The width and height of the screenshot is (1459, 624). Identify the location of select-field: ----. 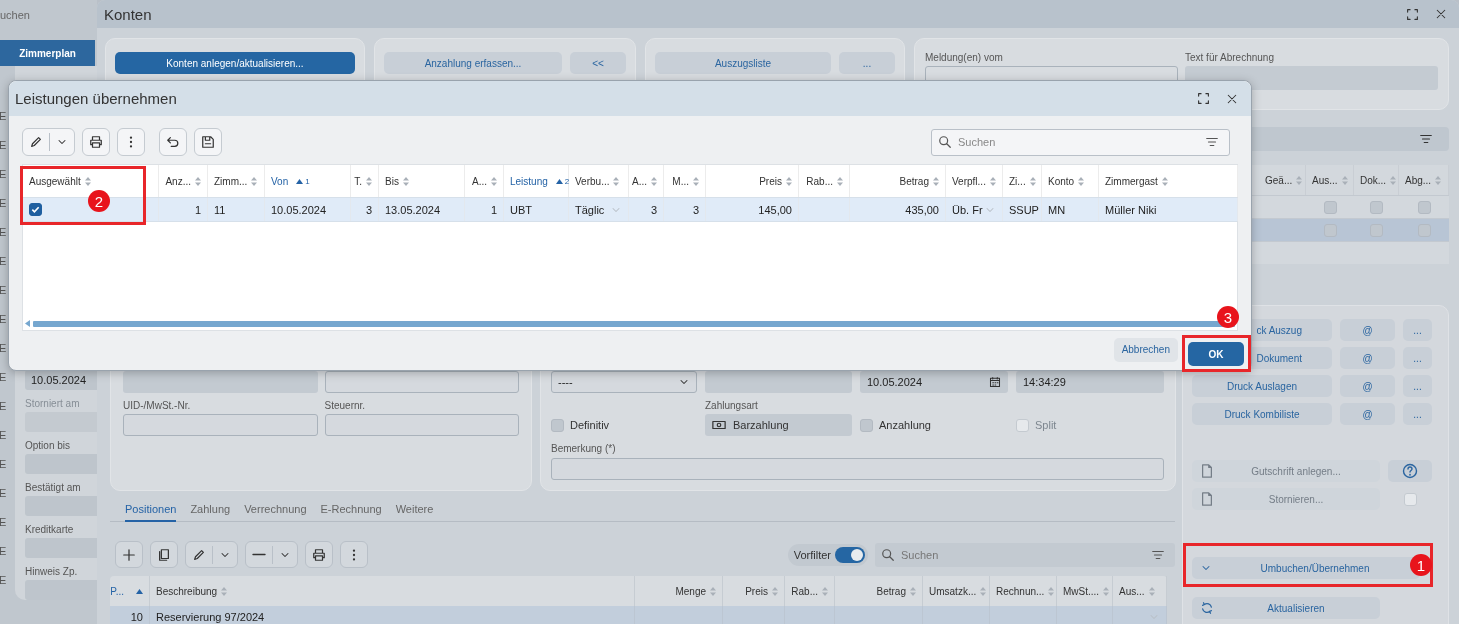
(624, 382).